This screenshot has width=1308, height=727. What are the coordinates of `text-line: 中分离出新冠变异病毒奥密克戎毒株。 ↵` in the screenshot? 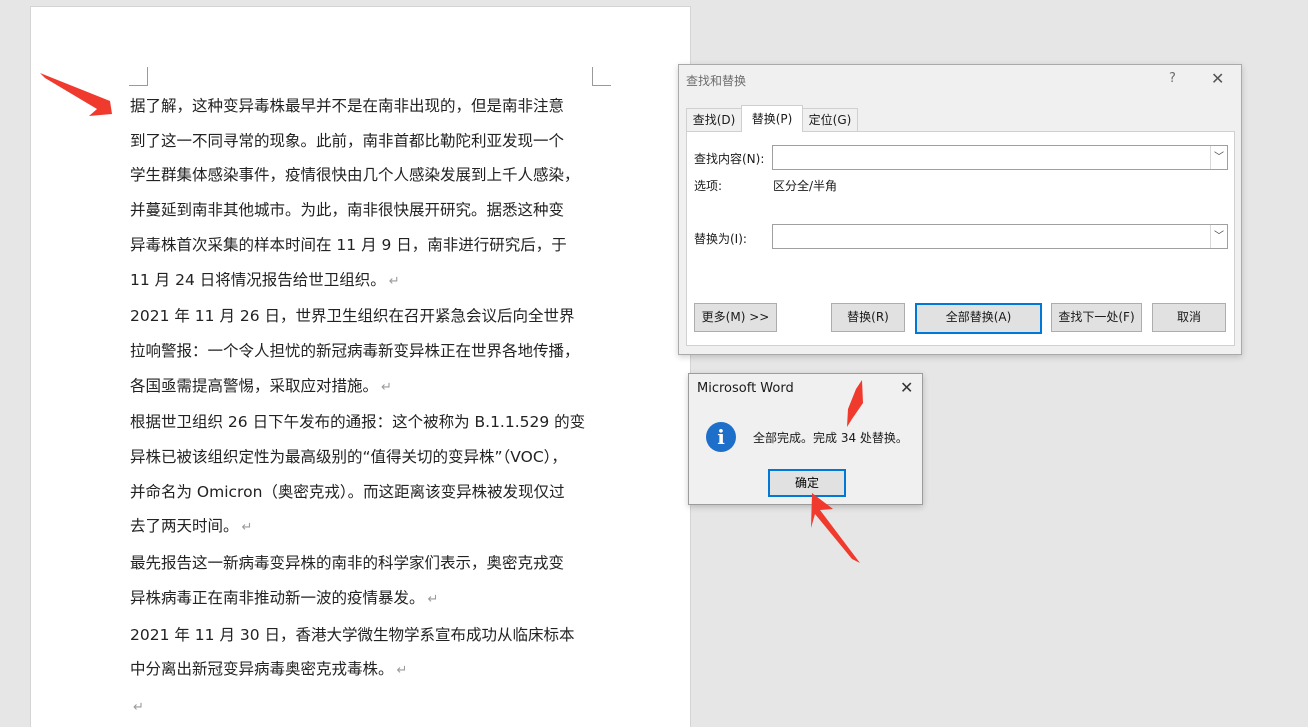 It's located at (365, 670).